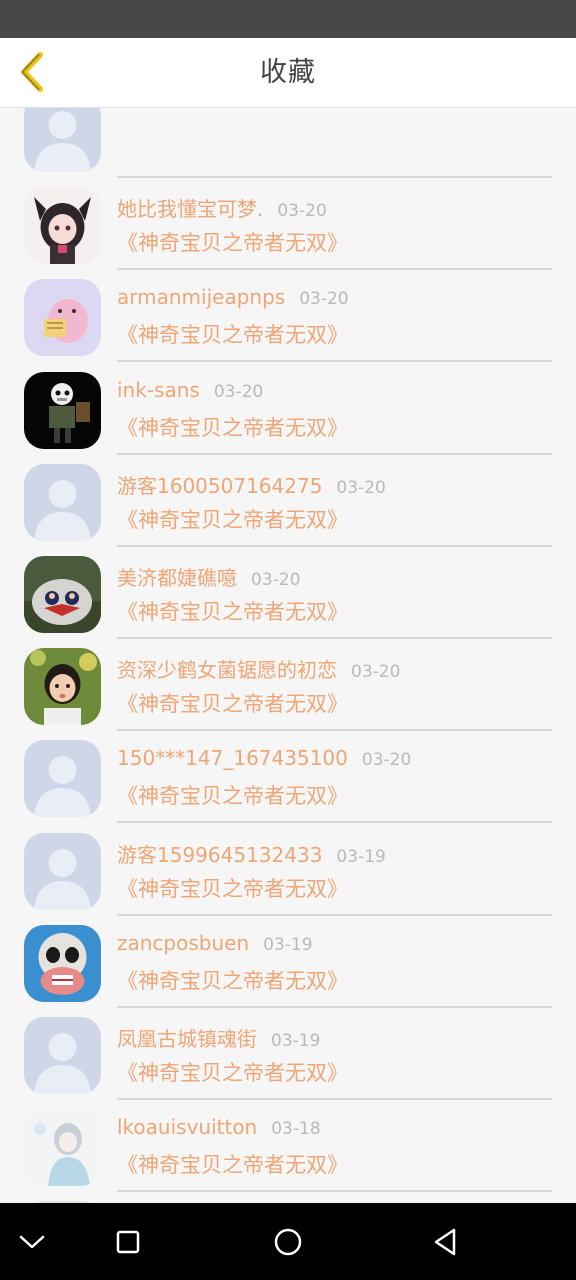 The image size is (576, 1280). Describe the element at coordinates (288, 779) in the screenshot. I see `list-item: 150***147_167435100 03-20 《神奇宝贝之帝者无双》` at that location.